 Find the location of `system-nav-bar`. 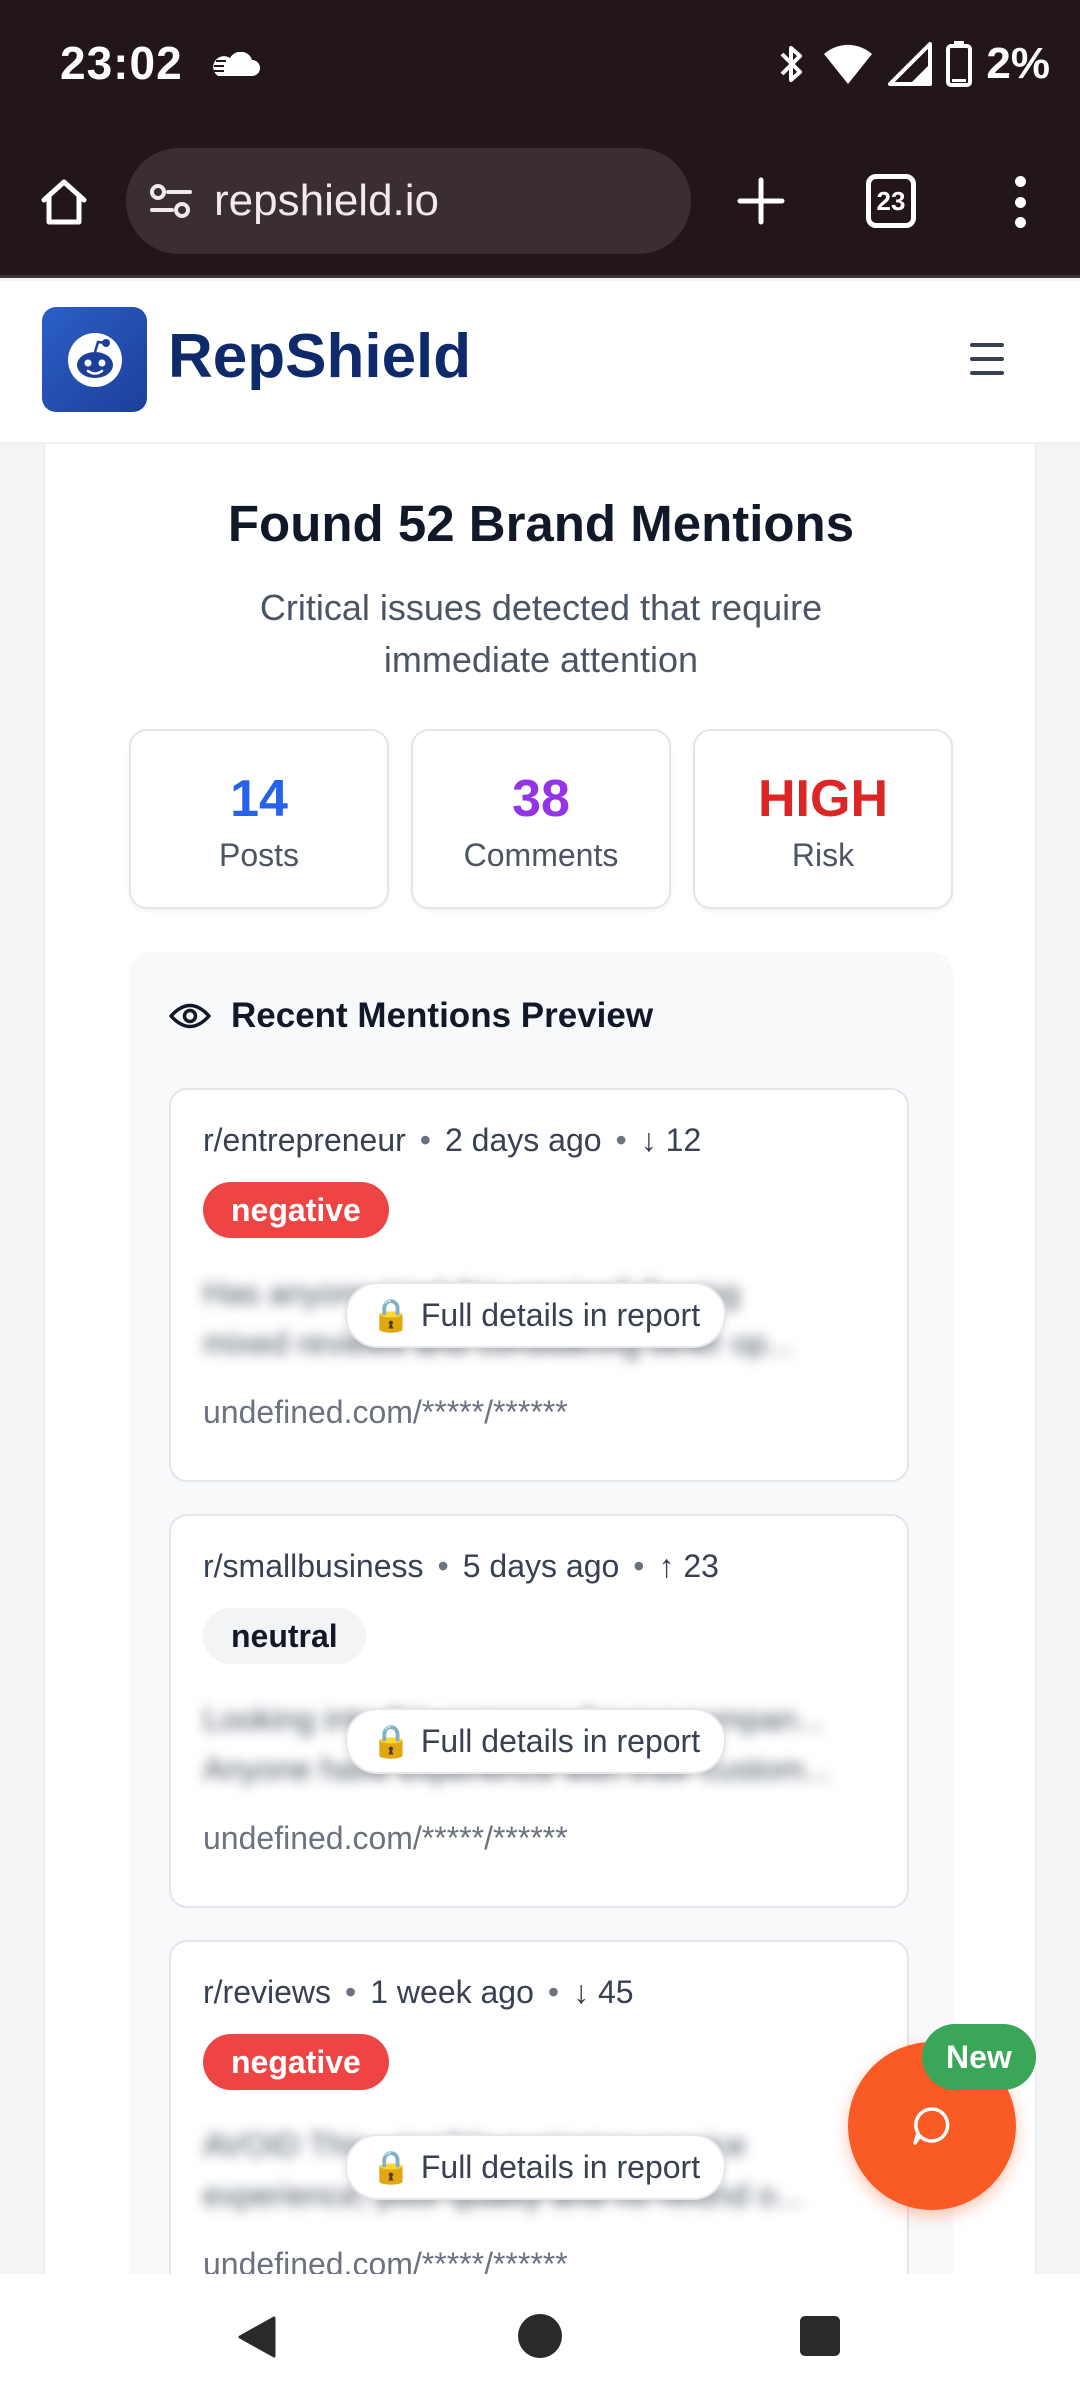

system-nav-bar is located at coordinates (540, 2337).